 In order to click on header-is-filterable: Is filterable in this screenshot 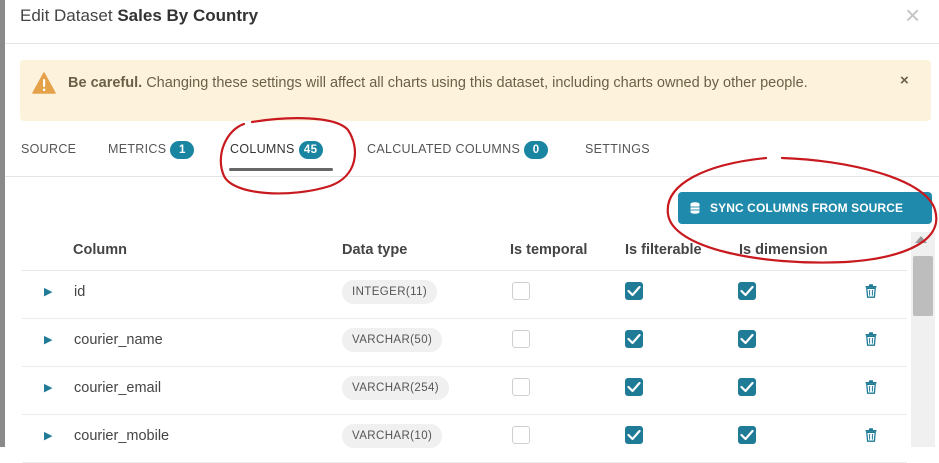, I will do `click(663, 250)`.